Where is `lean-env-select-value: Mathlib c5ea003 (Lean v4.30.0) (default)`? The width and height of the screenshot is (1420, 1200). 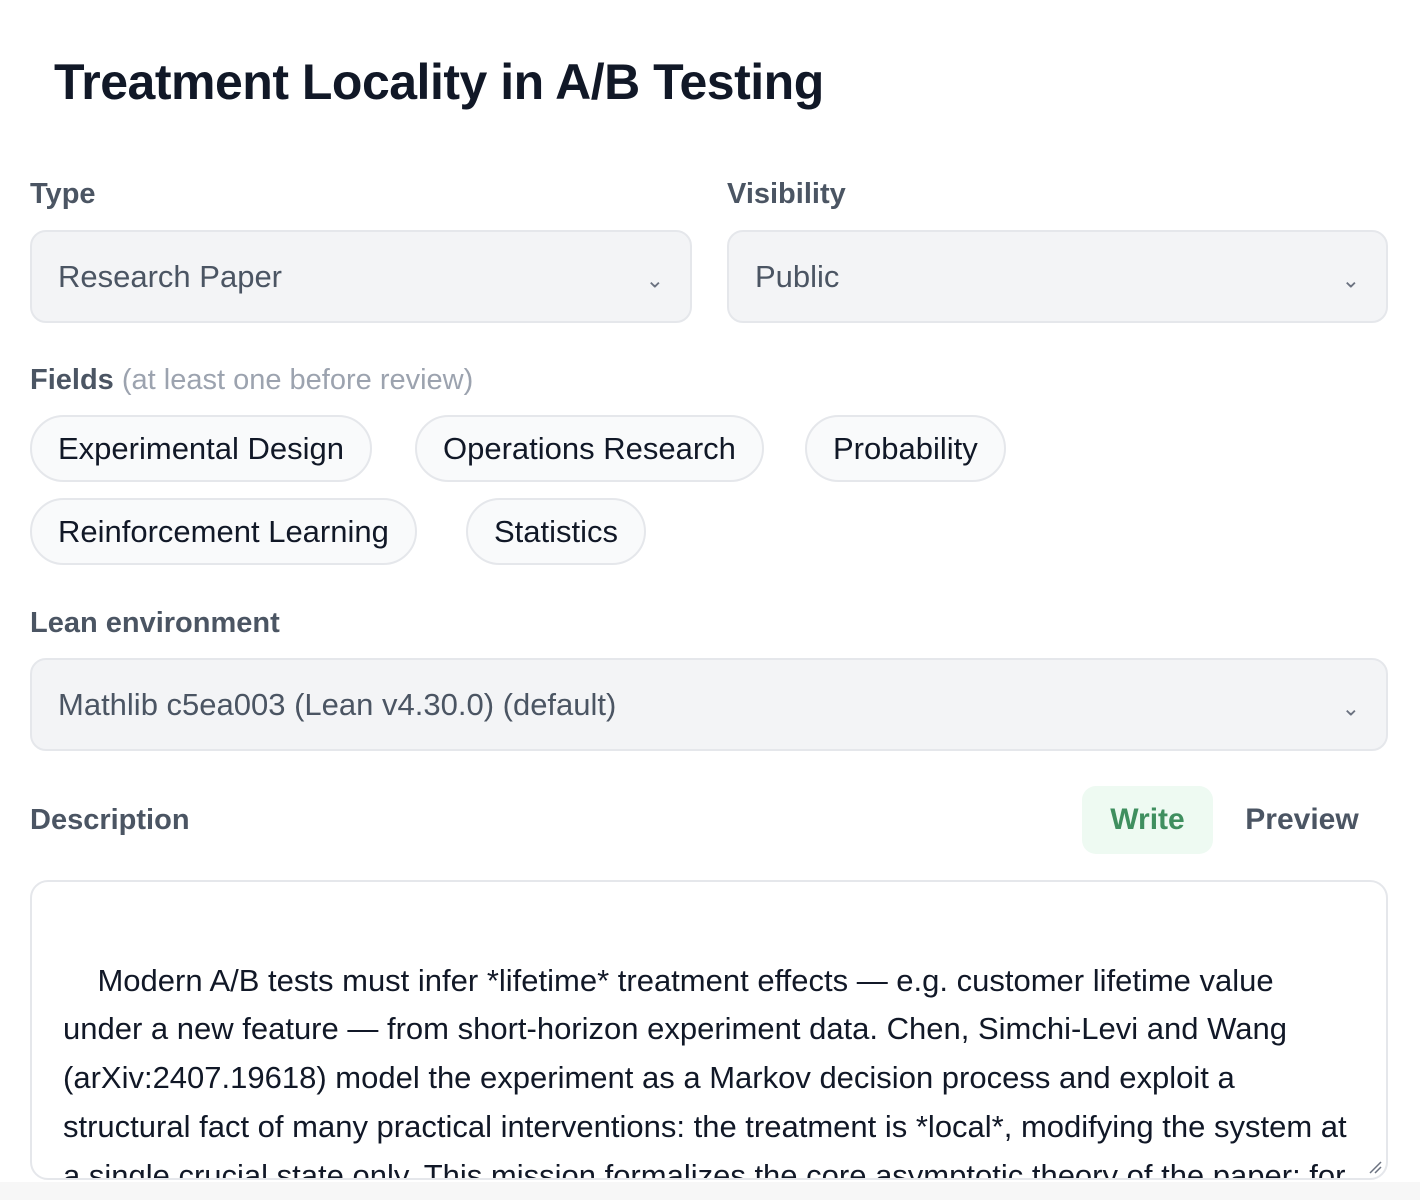 lean-env-select-value: Mathlib c5ea003 (Lean v4.30.0) (default) is located at coordinates (337, 704).